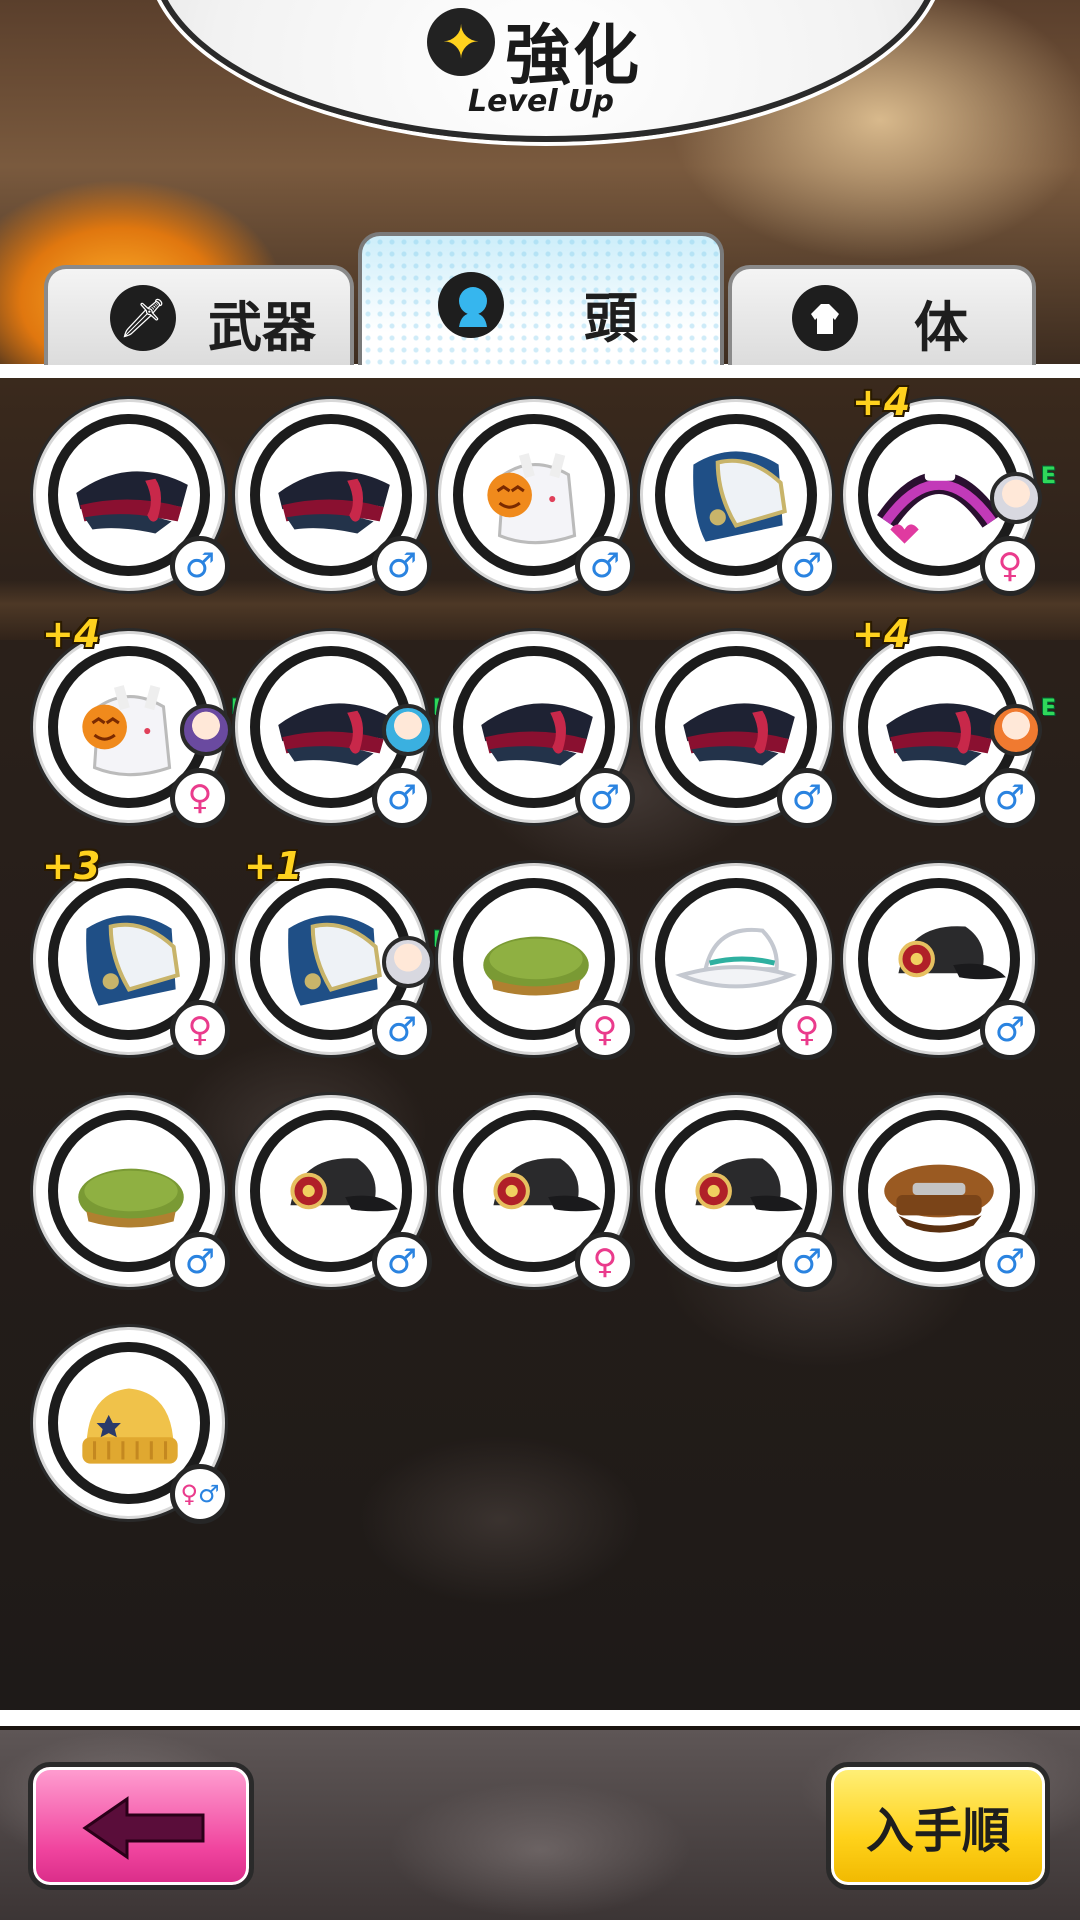 The image size is (1080, 1920). What do you see at coordinates (262, 327) in the screenshot?
I see `tab-weapon-label: 武器` at bounding box center [262, 327].